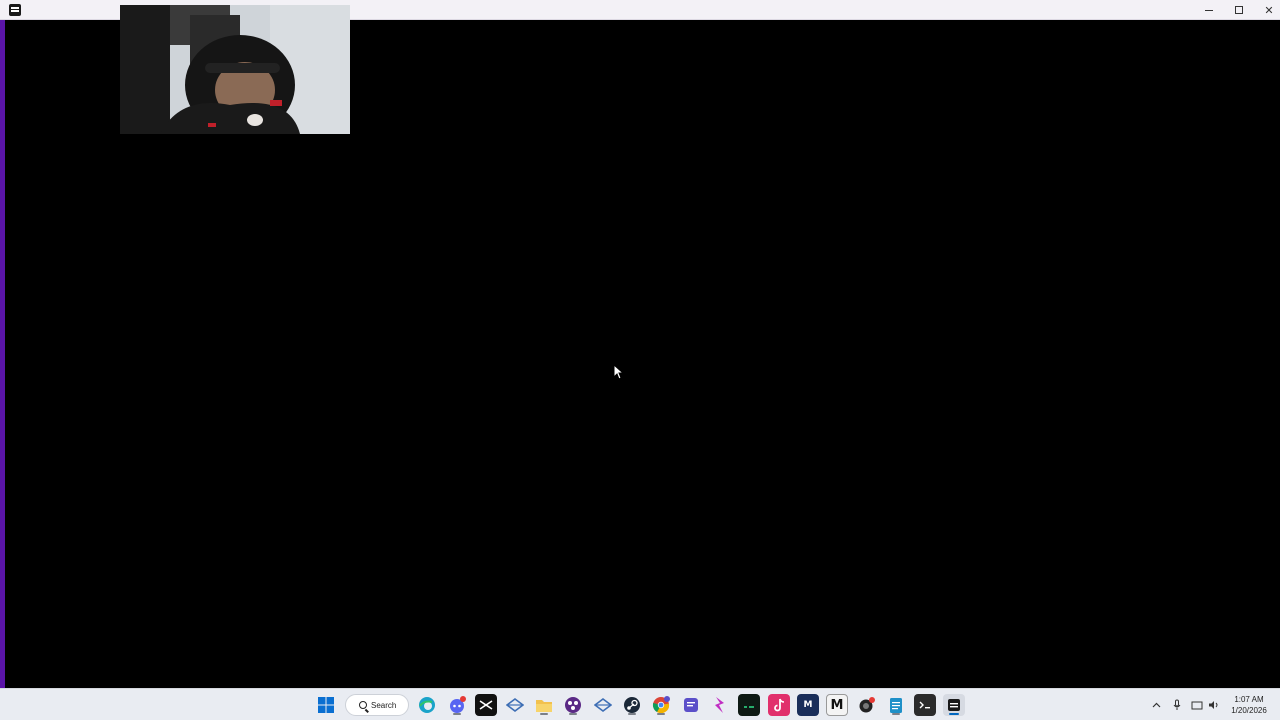  I want to click on m-icon: M, so click(837, 705).